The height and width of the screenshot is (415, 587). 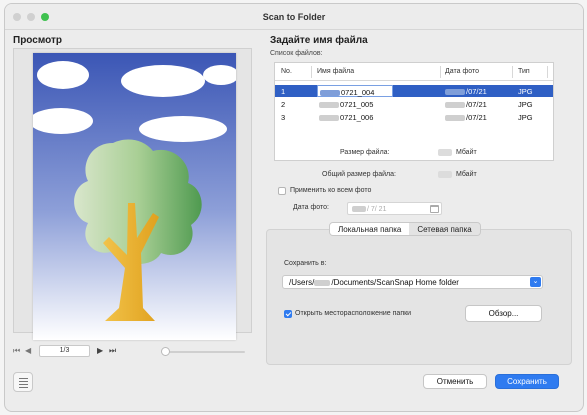 What do you see at coordinates (286, 71) in the screenshot?
I see `col-no: No.` at bounding box center [286, 71].